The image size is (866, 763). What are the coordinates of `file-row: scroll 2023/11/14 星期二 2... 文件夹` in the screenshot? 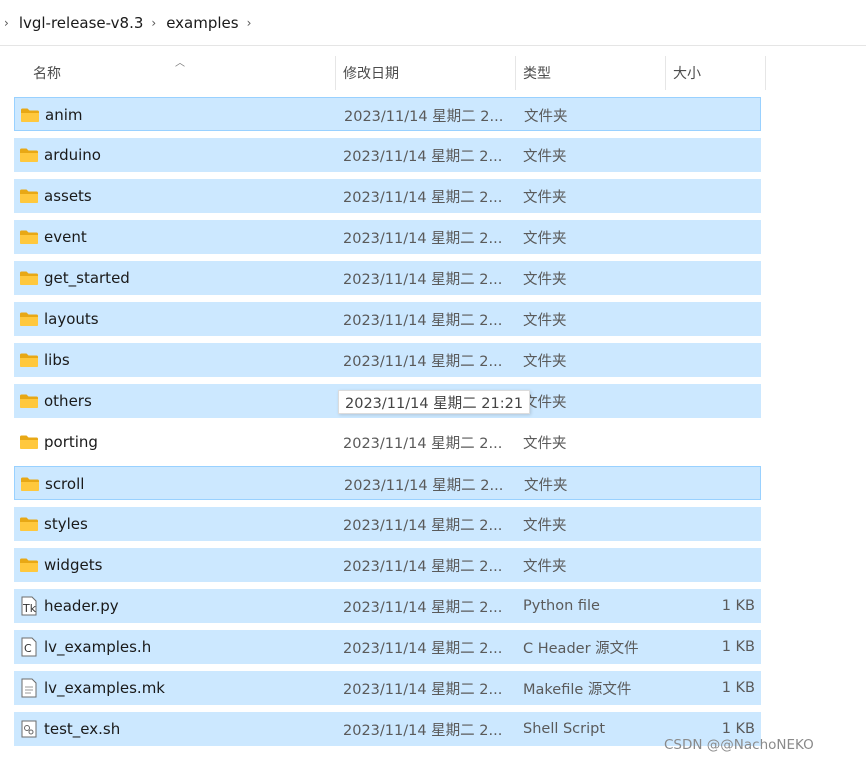 It's located at (387, 483).